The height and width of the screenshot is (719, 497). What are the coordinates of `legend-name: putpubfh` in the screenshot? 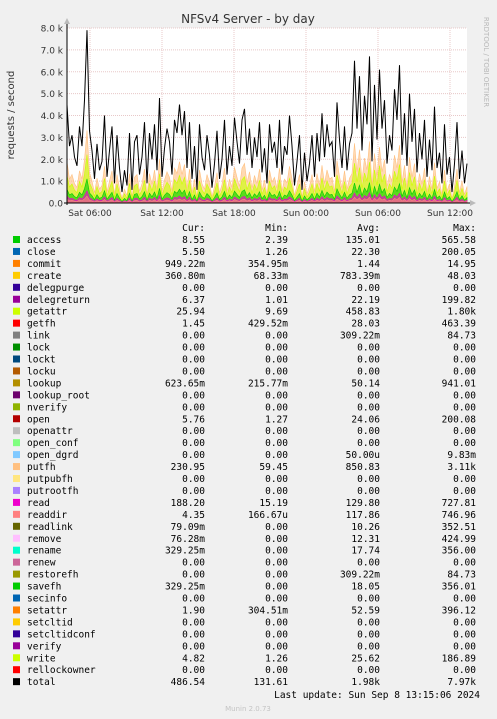 It's located at (50, 479).